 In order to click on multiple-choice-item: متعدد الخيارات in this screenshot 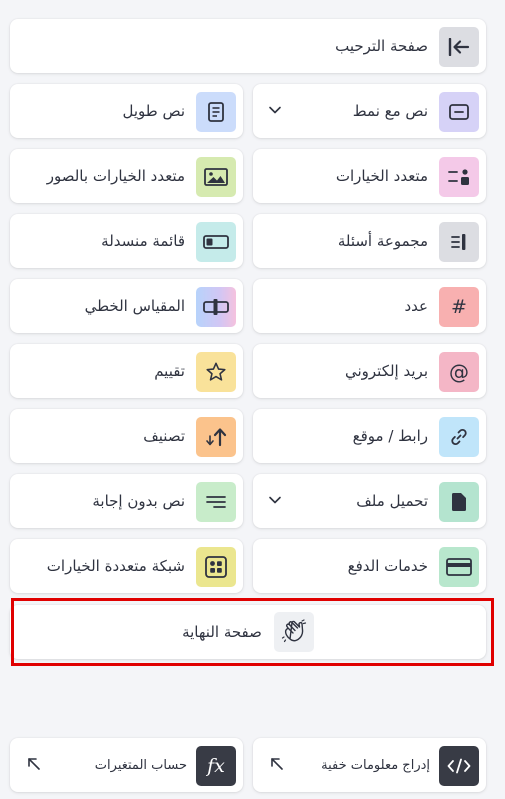, I will do `click(369, 176)`.